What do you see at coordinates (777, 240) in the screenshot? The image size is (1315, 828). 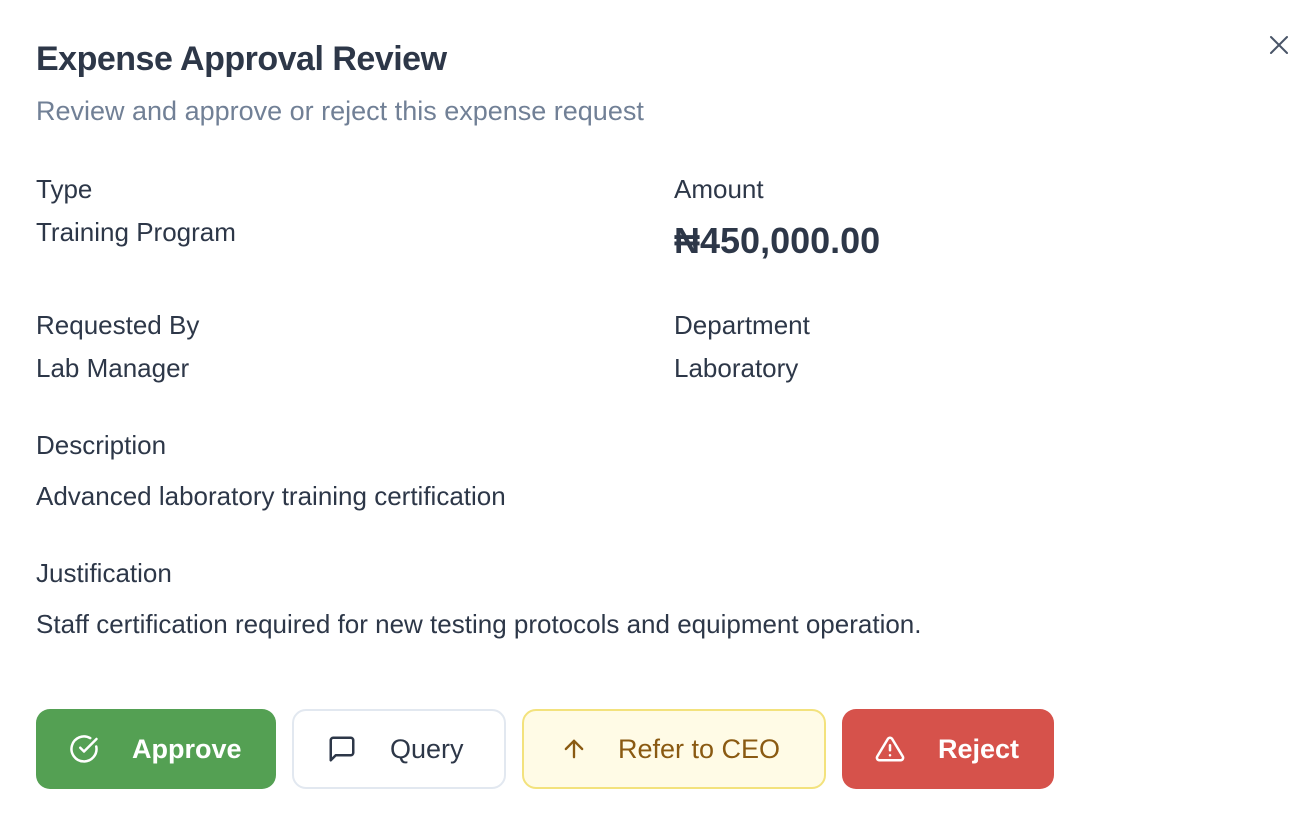 I see `amount-value: ₦450,000.00` at bounding box center [777, 240].